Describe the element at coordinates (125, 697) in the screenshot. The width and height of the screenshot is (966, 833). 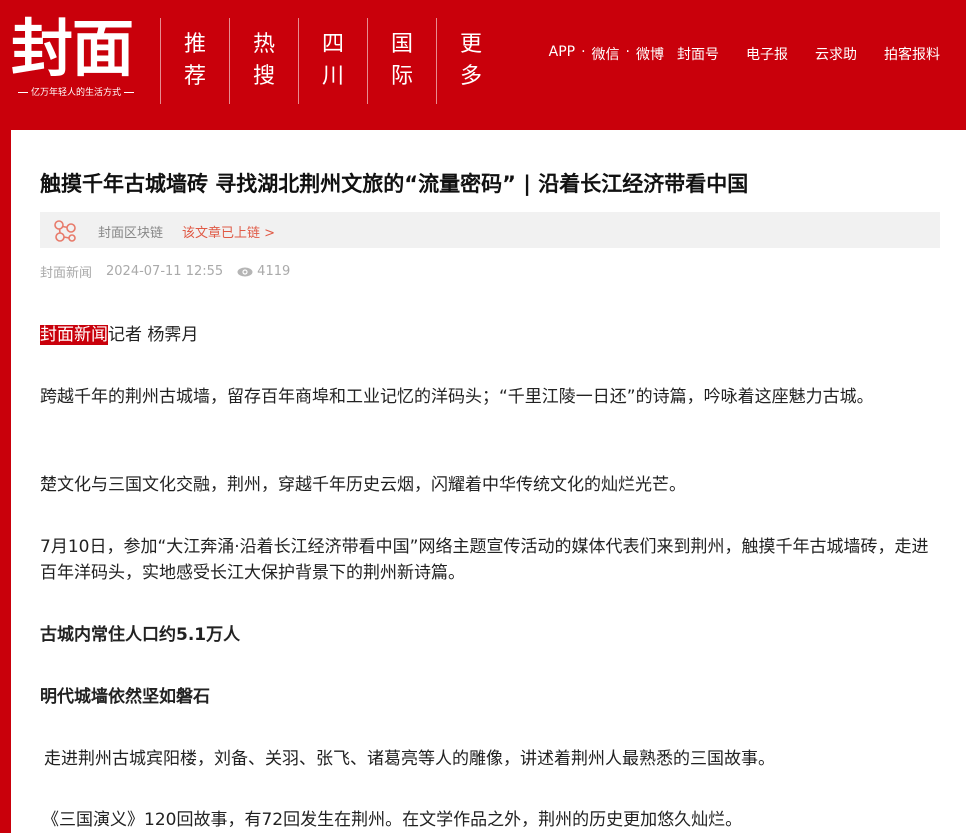
I see `section-heading: 明代城墙依然坚如磐石` at that location.